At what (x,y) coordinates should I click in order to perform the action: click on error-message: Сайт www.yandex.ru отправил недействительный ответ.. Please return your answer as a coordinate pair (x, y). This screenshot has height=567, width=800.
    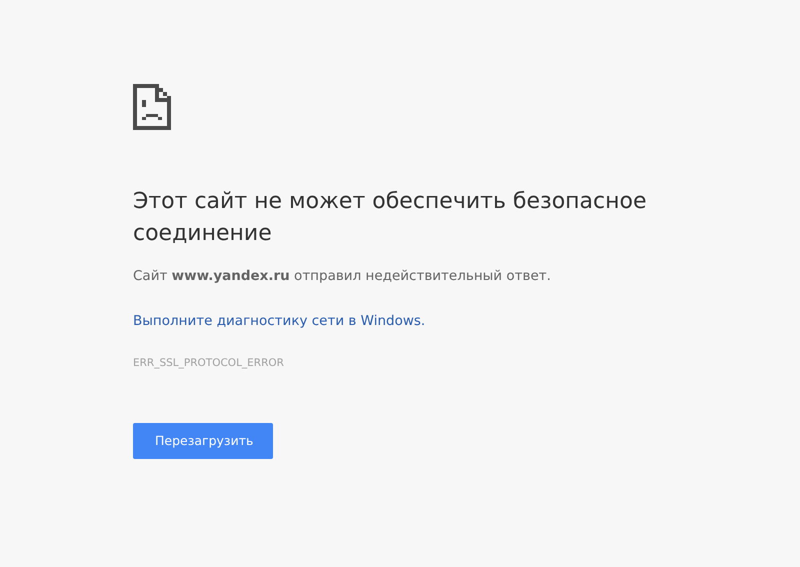
    Looking at the image, I should click on (342, 276).